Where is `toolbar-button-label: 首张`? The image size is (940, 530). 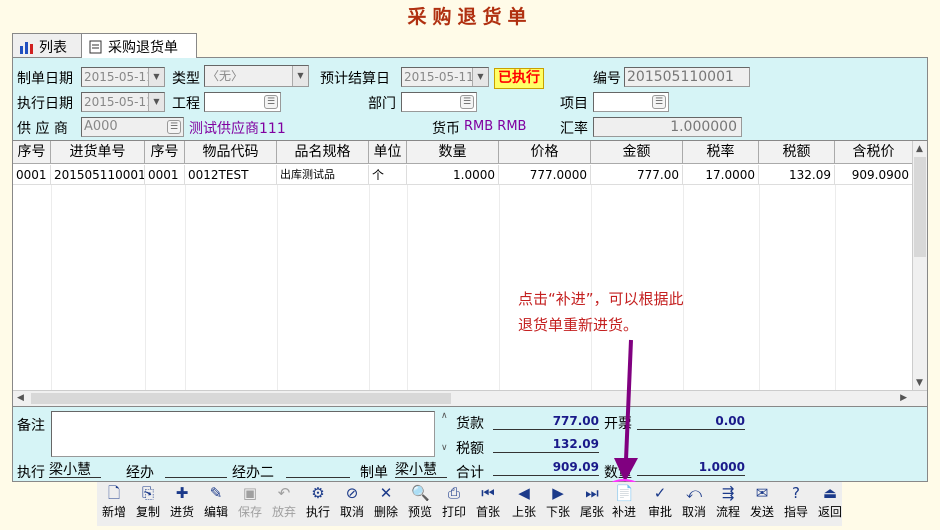
toolbar-button-label: 首张 is located at coordinates (487, 512).